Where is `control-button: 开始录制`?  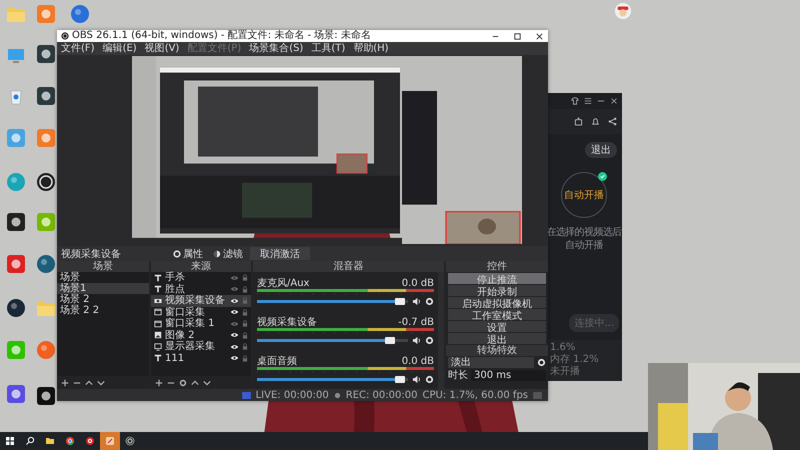
control-button: 开始录制 is located at coordinates (497, 290).